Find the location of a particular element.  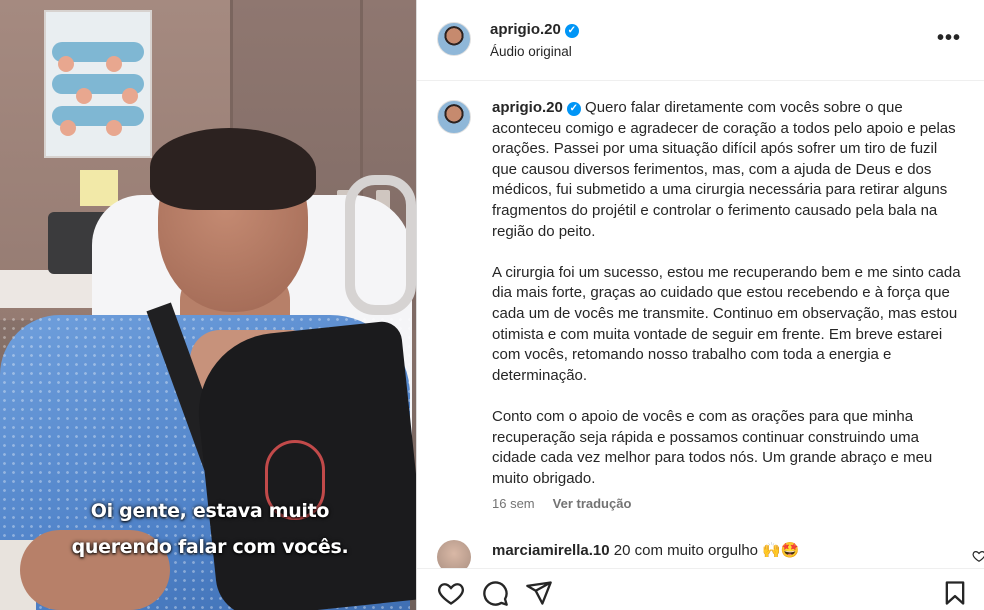

author-avatar is located at coordinates (454, 39).